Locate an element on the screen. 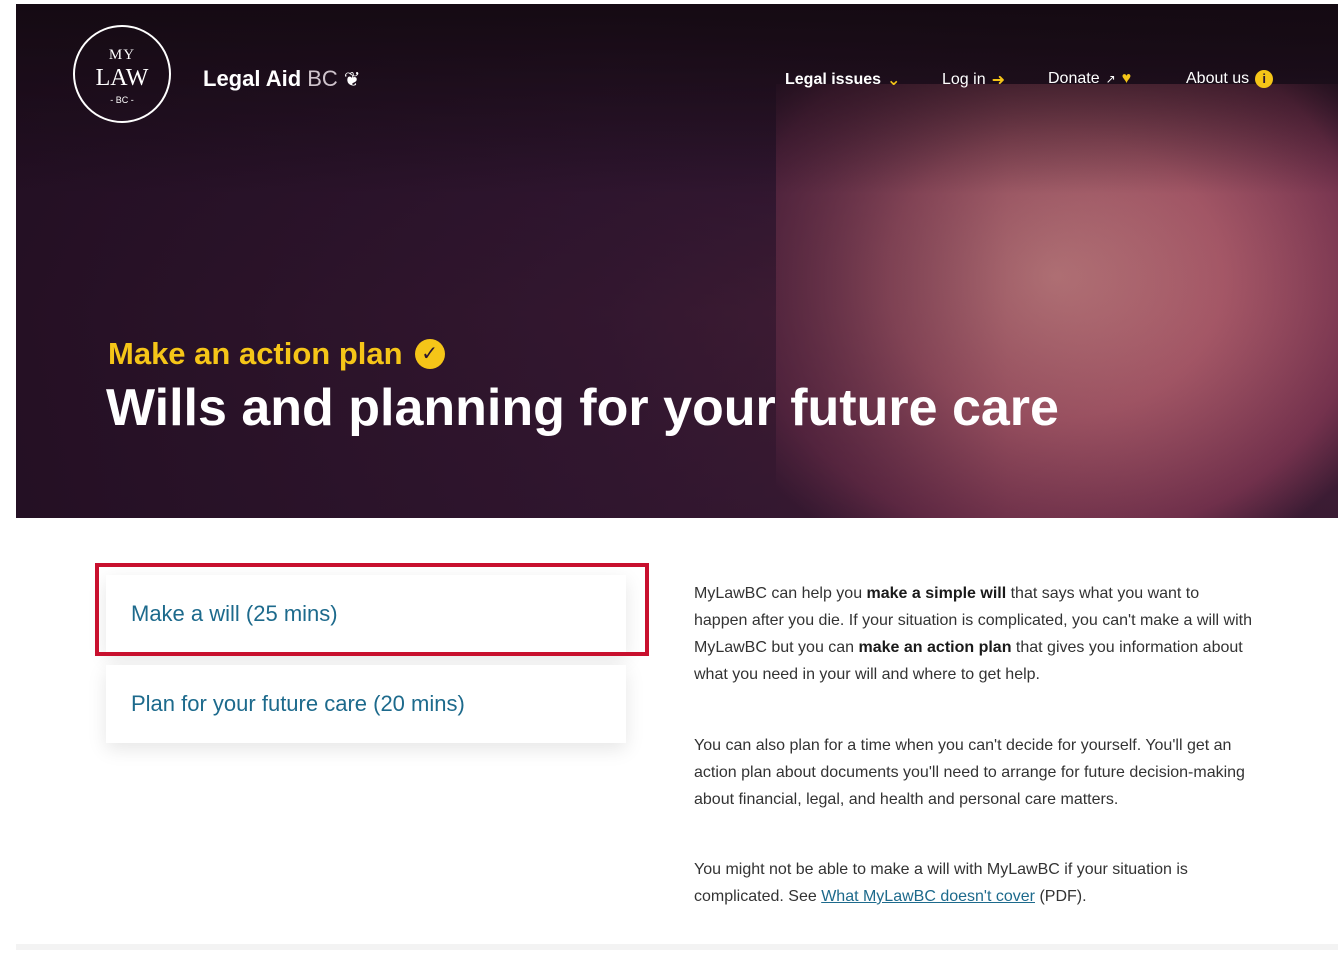  option-plan-future-care: Plan for your future care (20 mins) is located at coordinates (366, 704).